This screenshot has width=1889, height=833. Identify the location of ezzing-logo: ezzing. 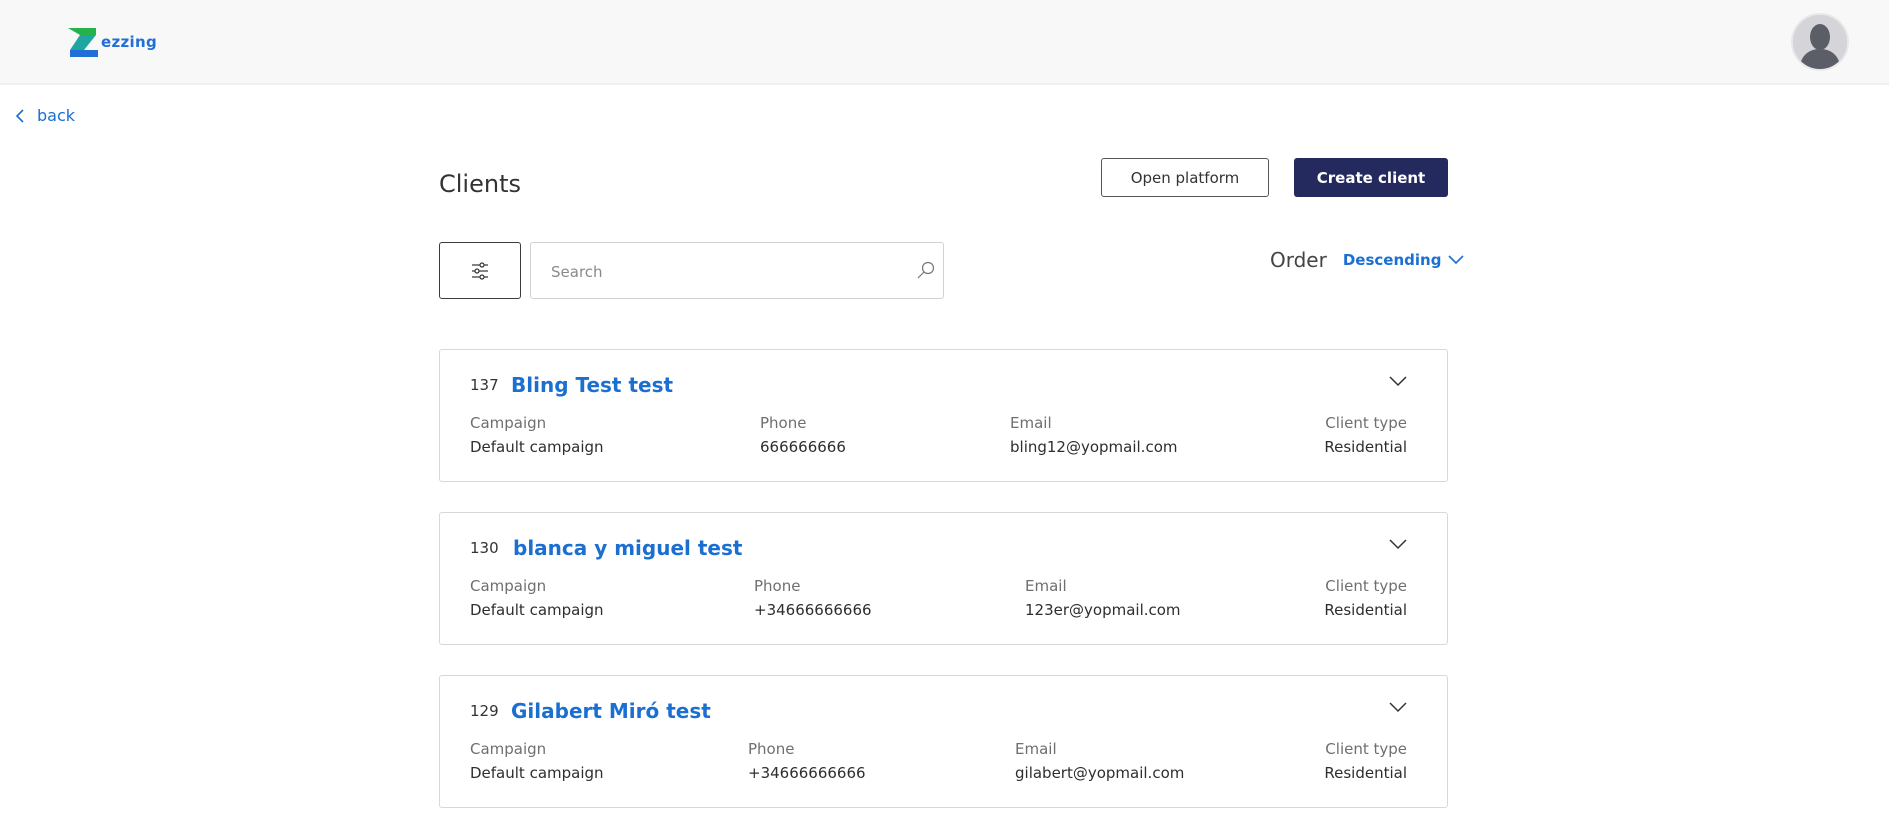
(111, 42).